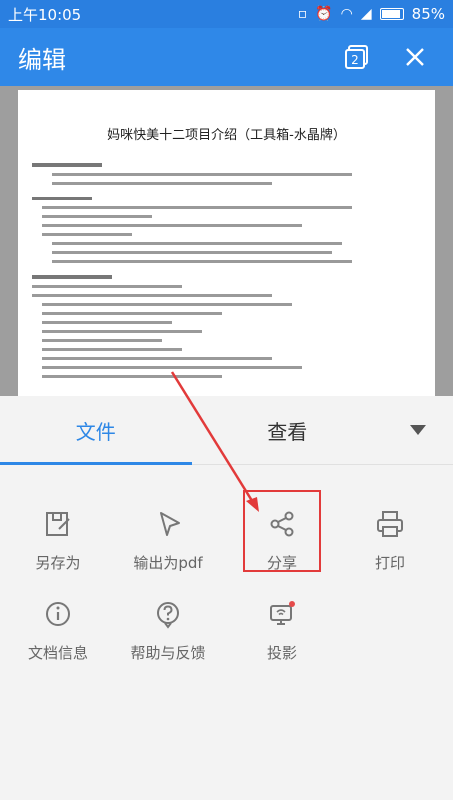  I want to click on help-feedback-label: 帮助与反馈, so click(168, 653).